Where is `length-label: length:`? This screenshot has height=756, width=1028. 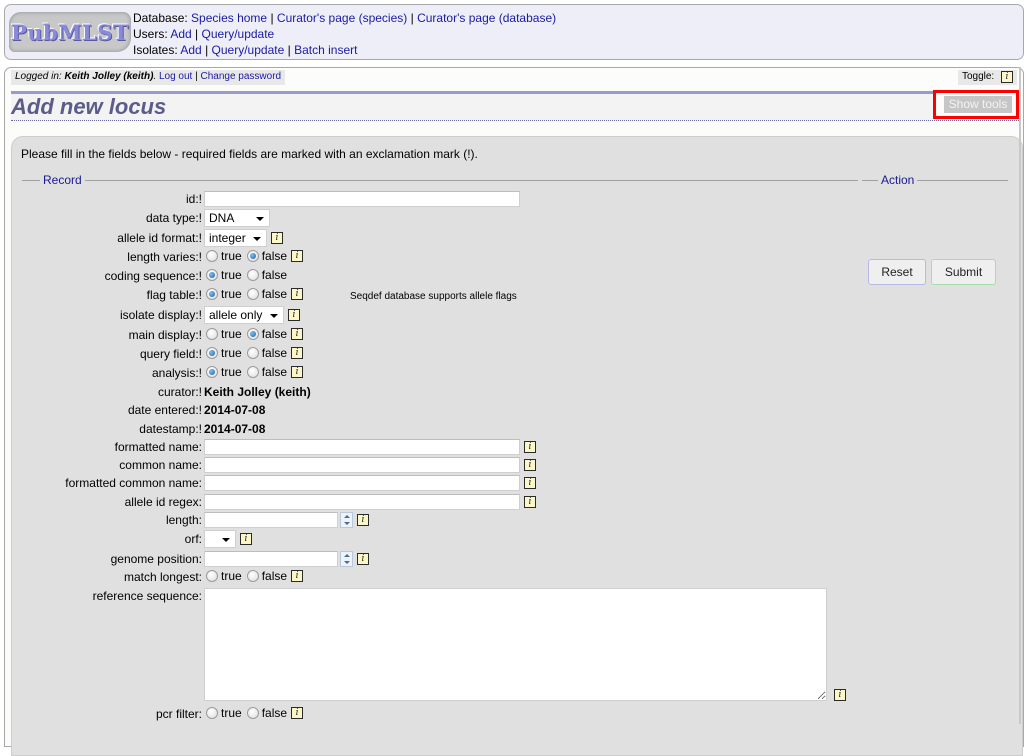 length-label: length: is located at coordinates (183, 520).